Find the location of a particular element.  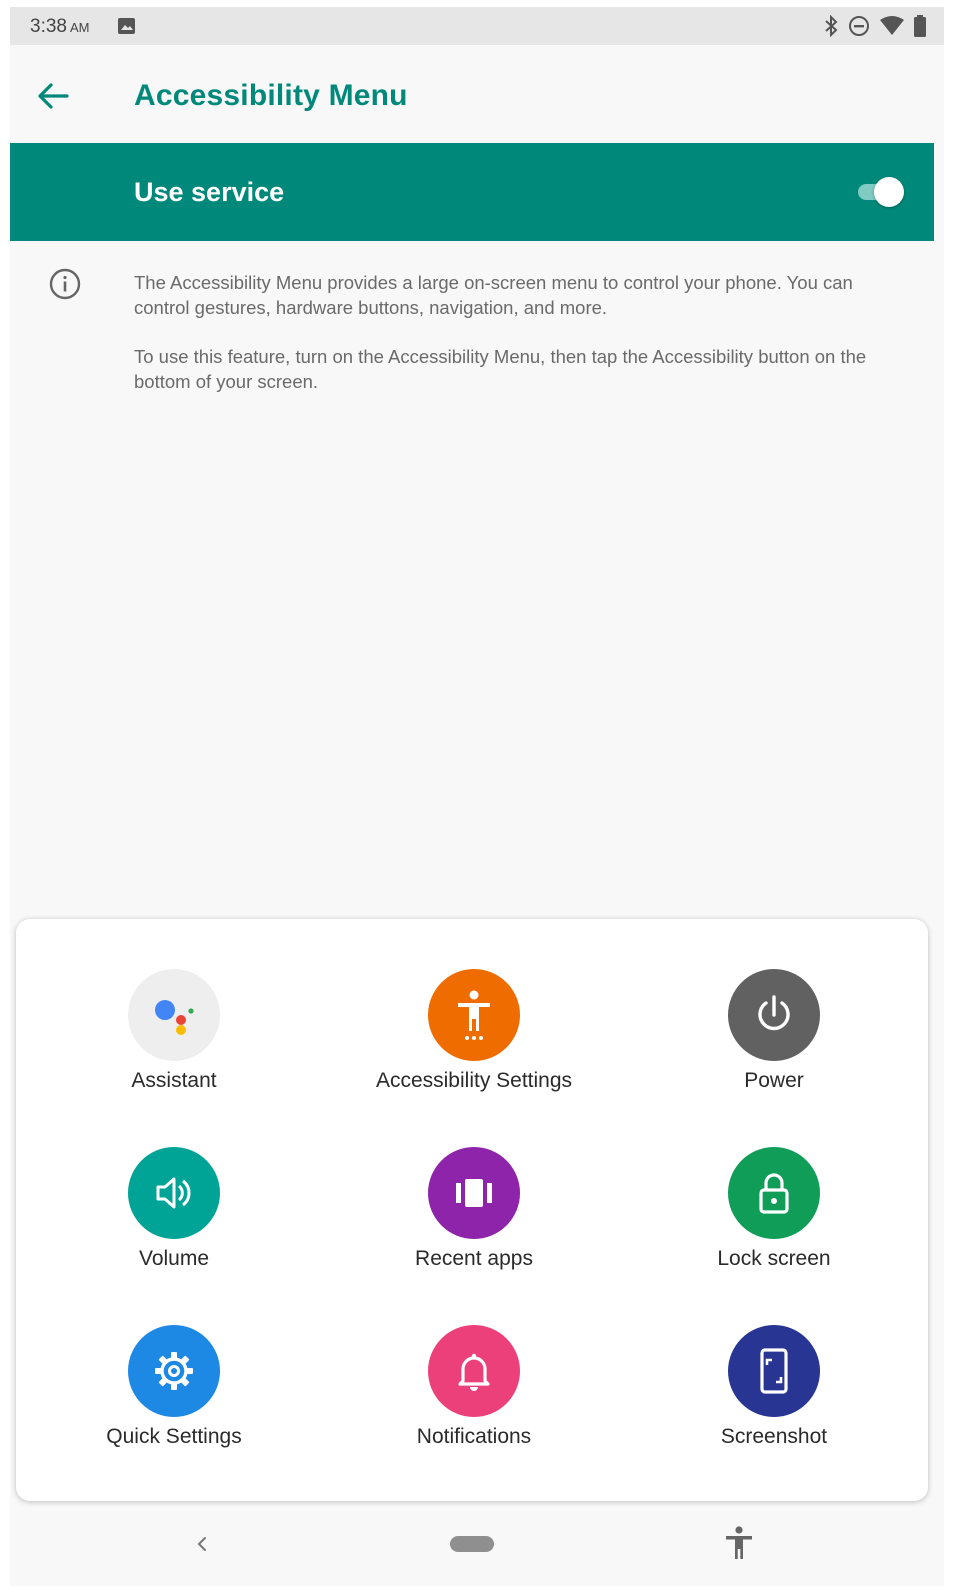

menu-item-label: Accessibility Settings is located at coordinates (474, 1080).